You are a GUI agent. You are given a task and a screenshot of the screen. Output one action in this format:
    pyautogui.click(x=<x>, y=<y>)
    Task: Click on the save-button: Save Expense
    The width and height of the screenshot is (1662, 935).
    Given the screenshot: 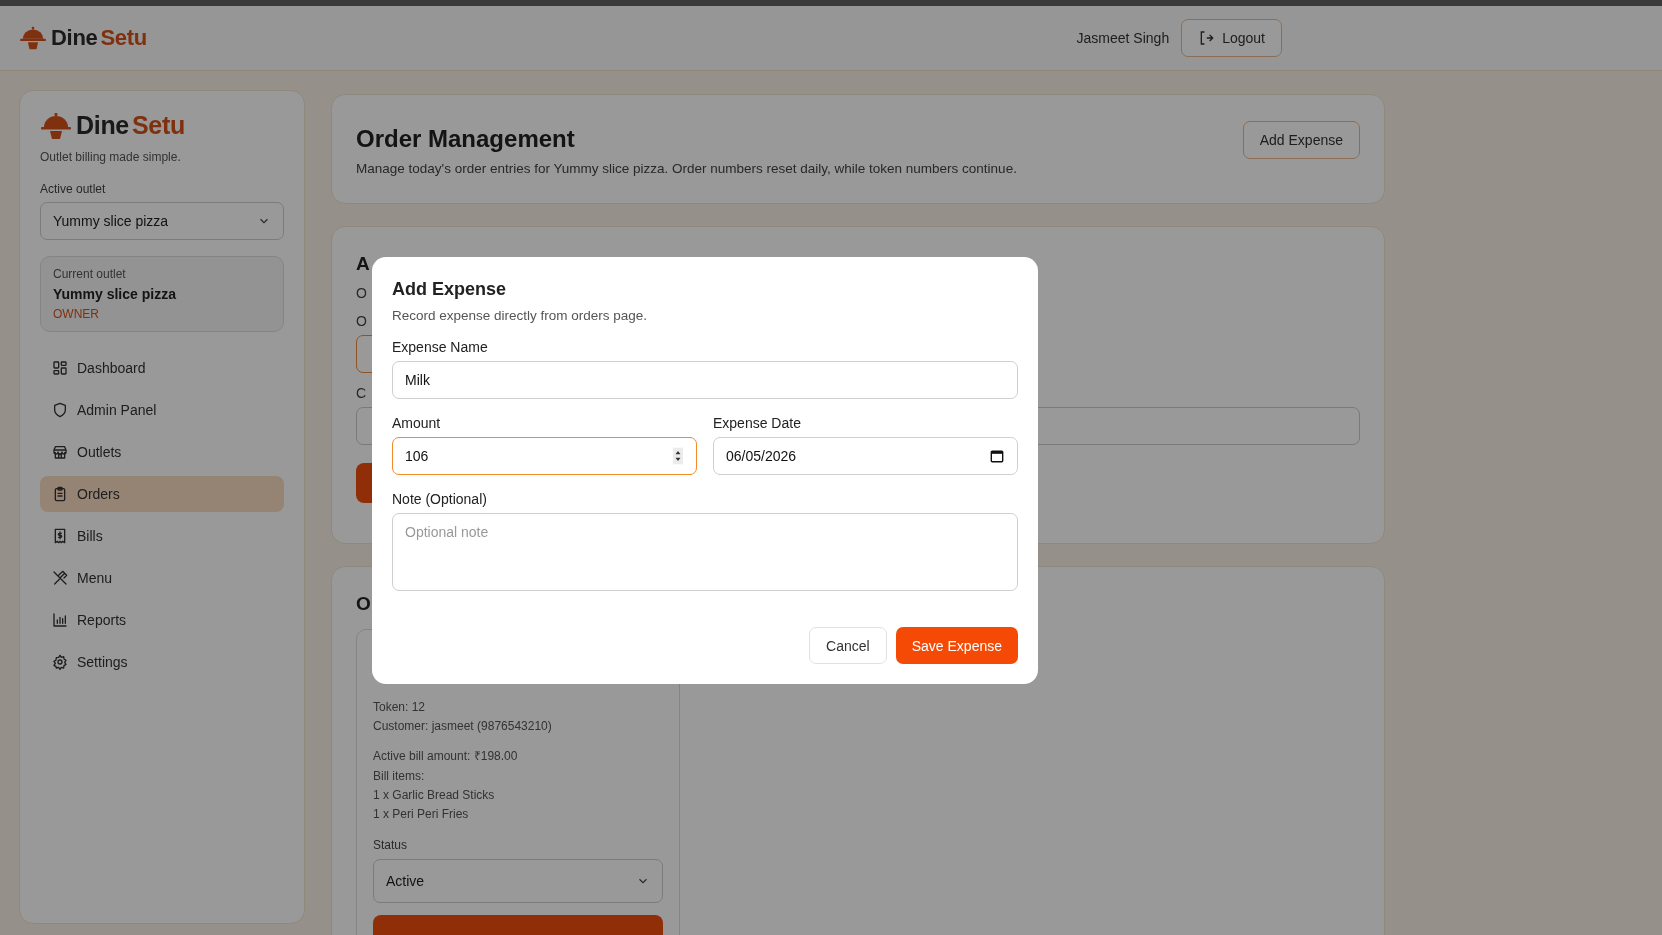 What is the action you would take?
    pyautogui.click(x=956, y=645)
    